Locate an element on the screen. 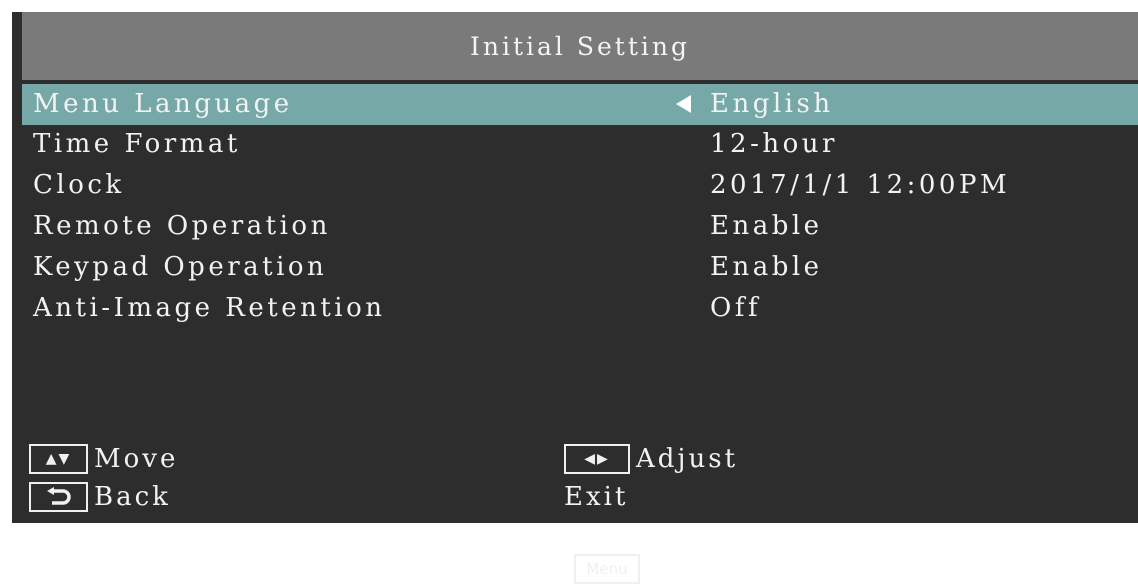 The height and width of the screenshot is (584, 1138). hint-exit-label: Exit is located at coordinates (596, 497).